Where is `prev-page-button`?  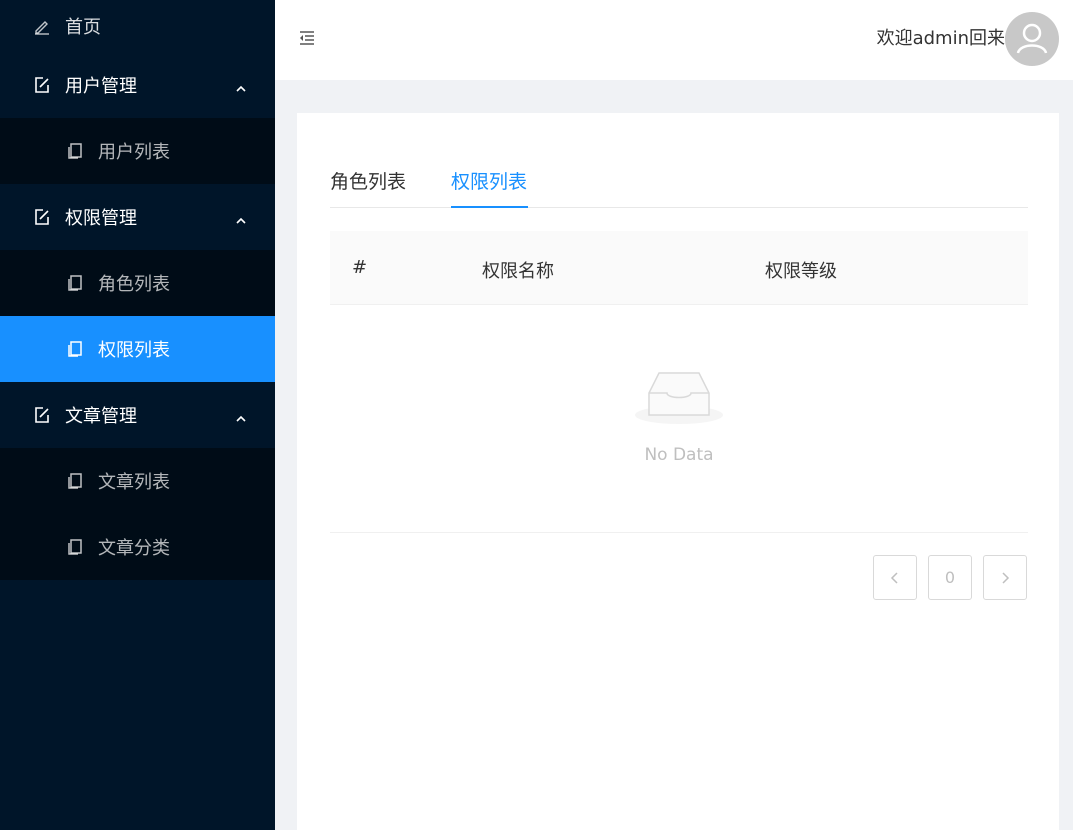 prev-page-button is located at coordinates (895, 577).